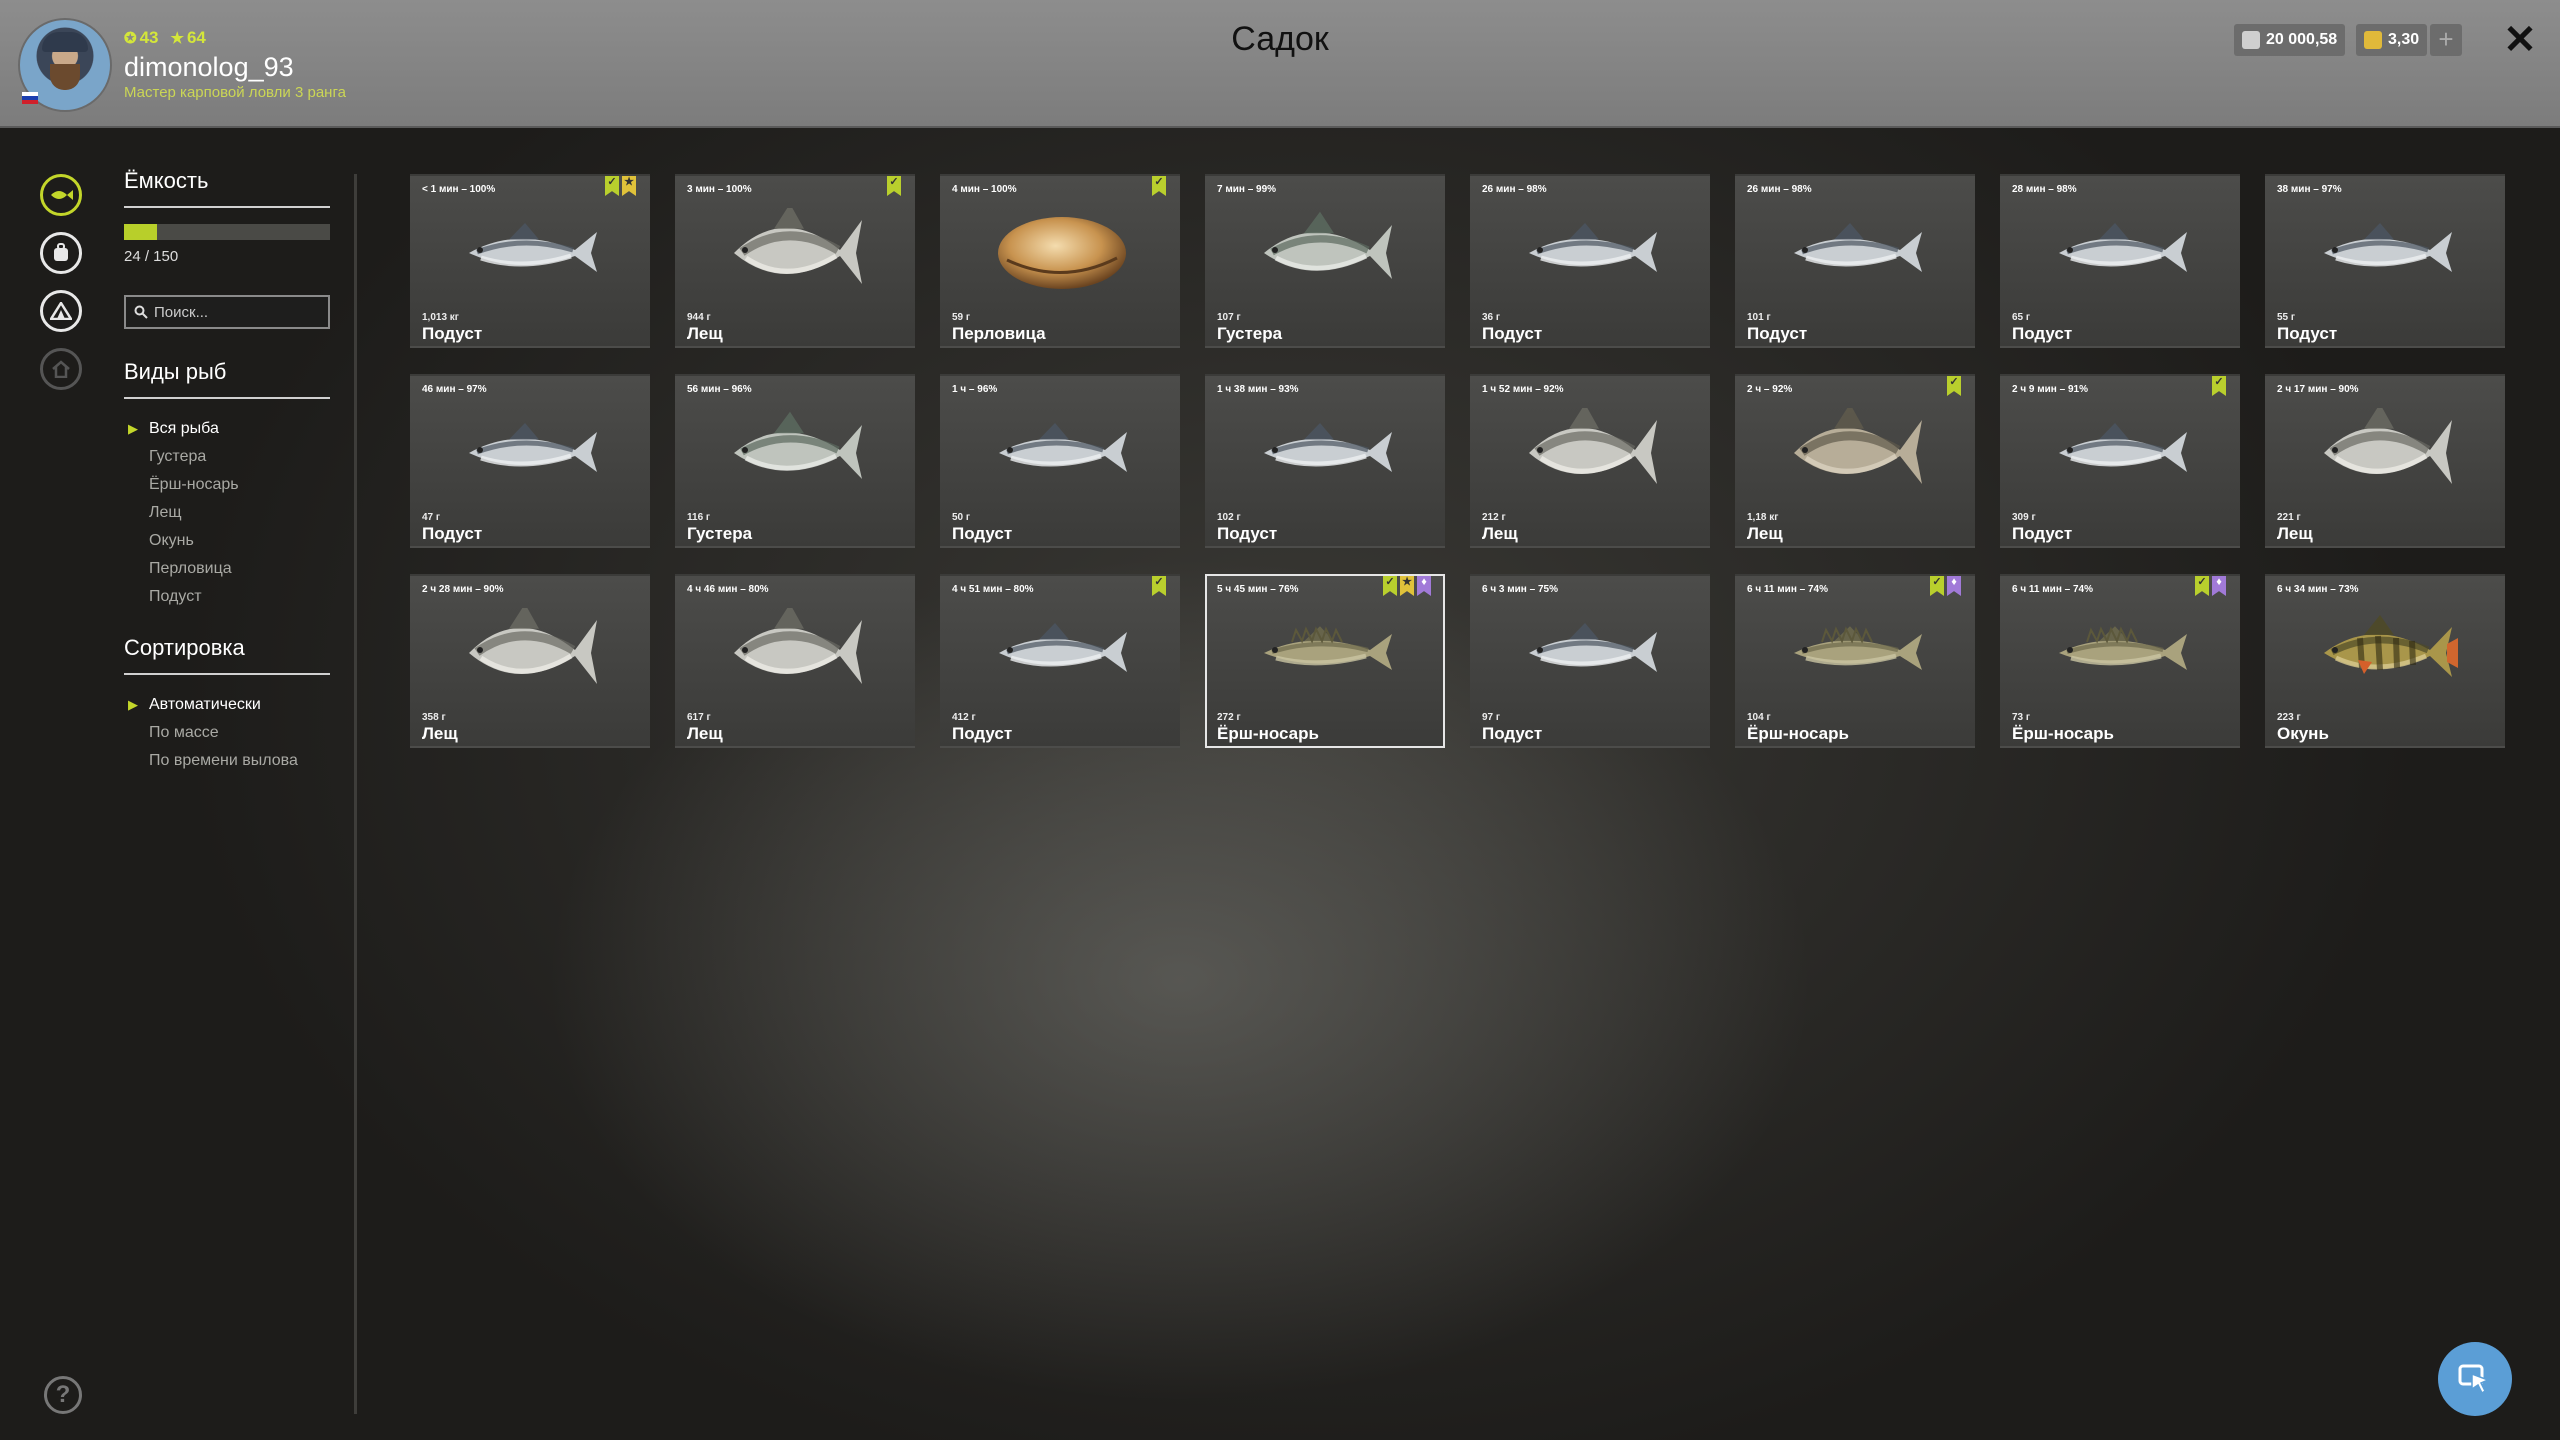 Image resolution: width=2560 pixels, height=1440 pixels. I want to click on silver-balance: 20 000,58, so click(2290, 40).